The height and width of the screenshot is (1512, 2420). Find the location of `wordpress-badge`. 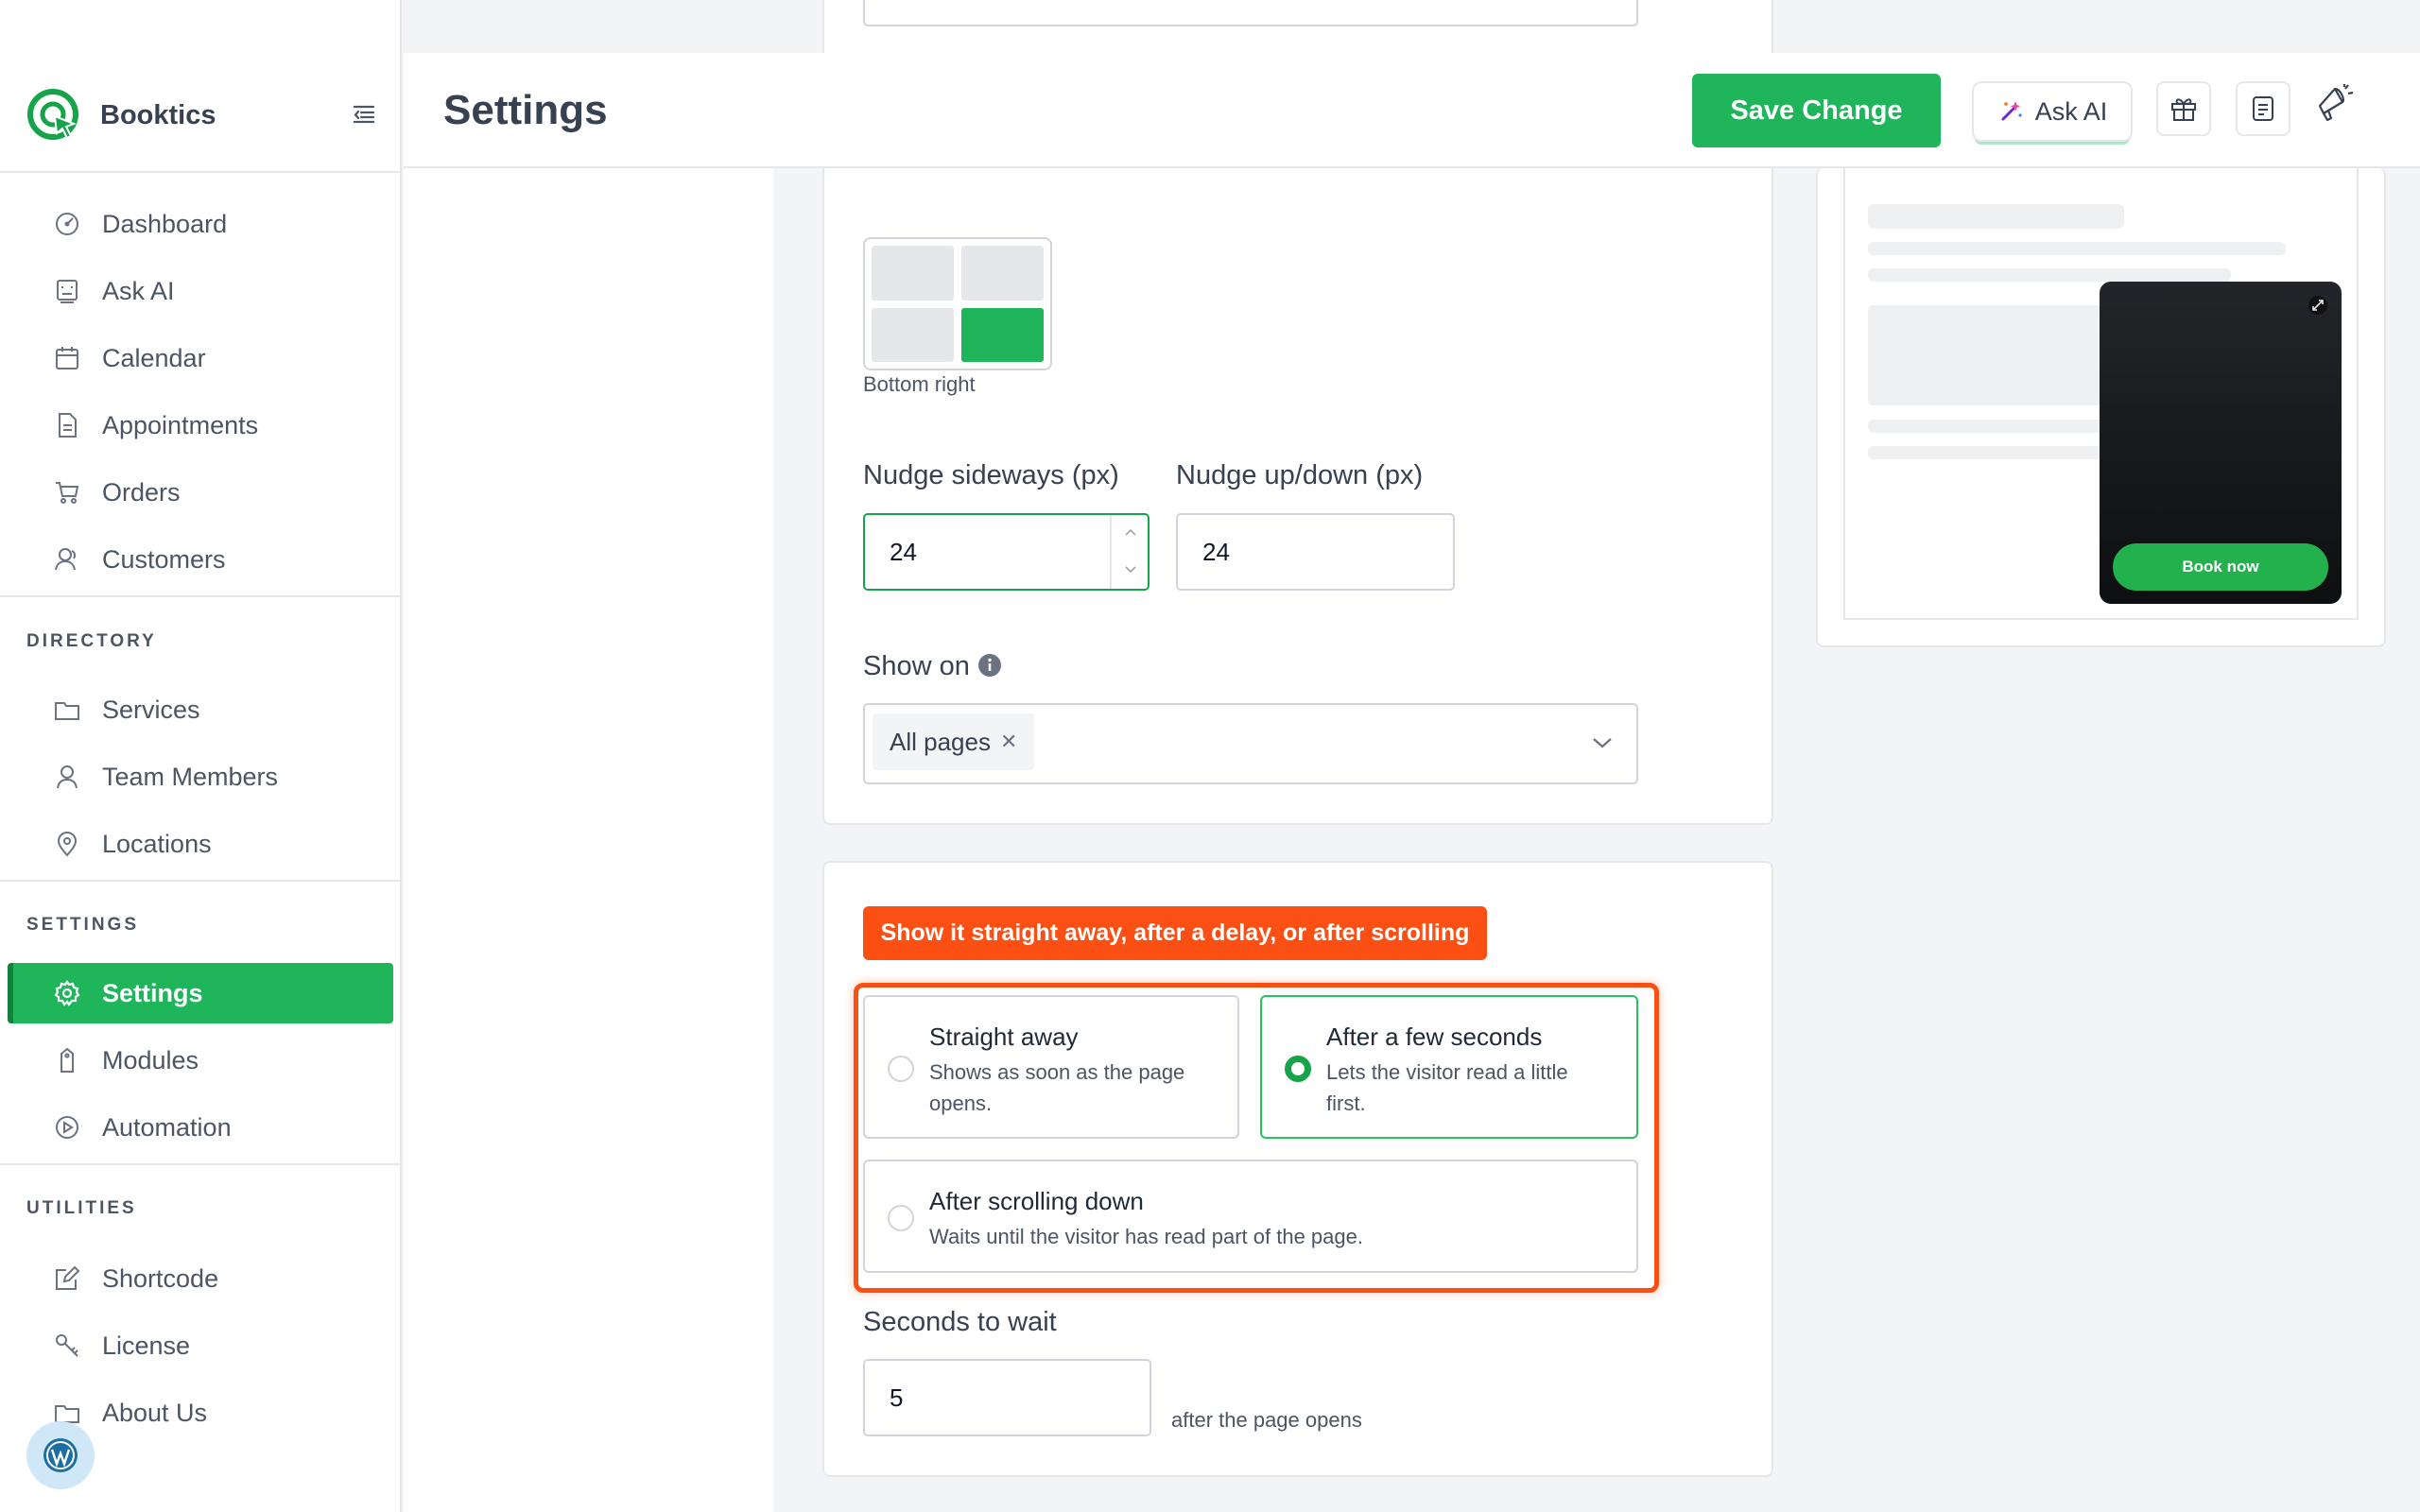

wordpress-badge is located at coordinates (60, 1455).